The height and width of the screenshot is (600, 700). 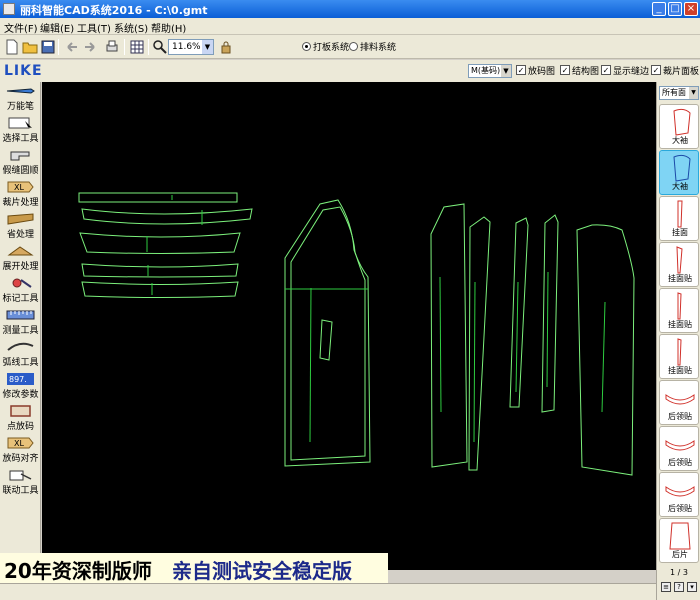 What do you see at coordinates (137, 47) in the screenshot?
I see `grid-table-icon` at bounding box center [137, 47].